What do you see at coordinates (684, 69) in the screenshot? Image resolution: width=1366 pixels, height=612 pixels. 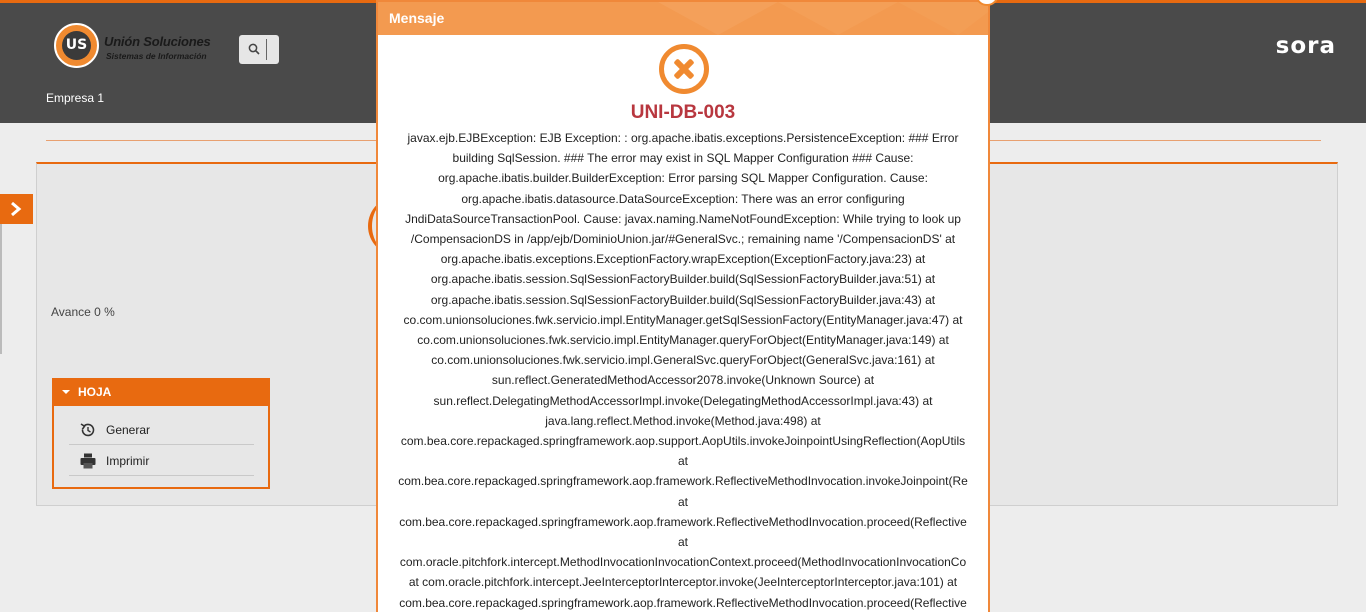 I see `error-circle-x-icon` at bounding box center [684, 69].